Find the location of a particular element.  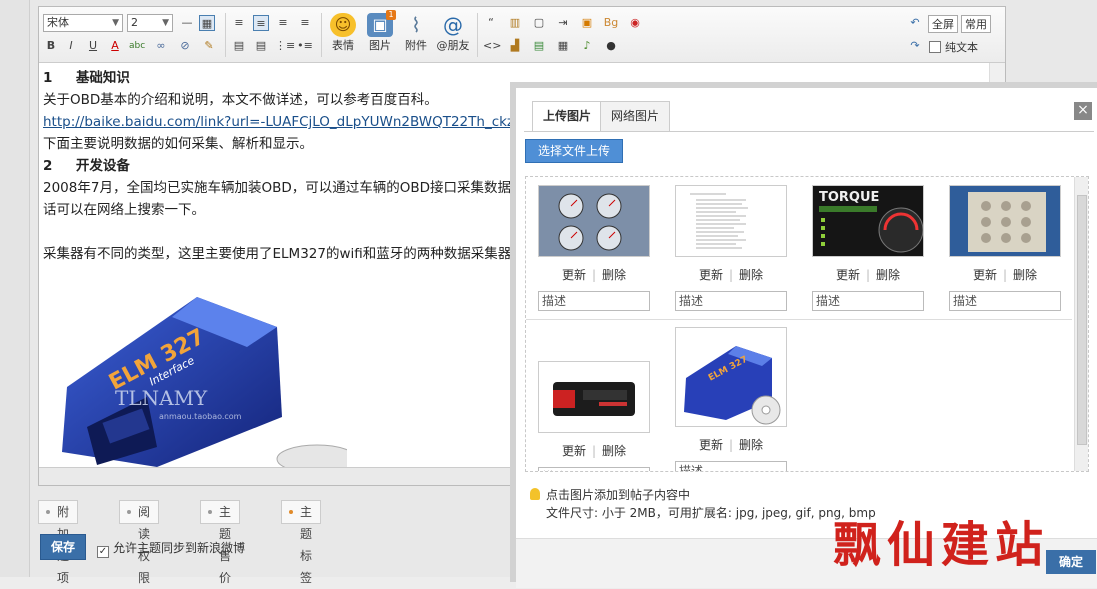

site-watermark: 飘仙建站 is located at coordinates (941, 545).